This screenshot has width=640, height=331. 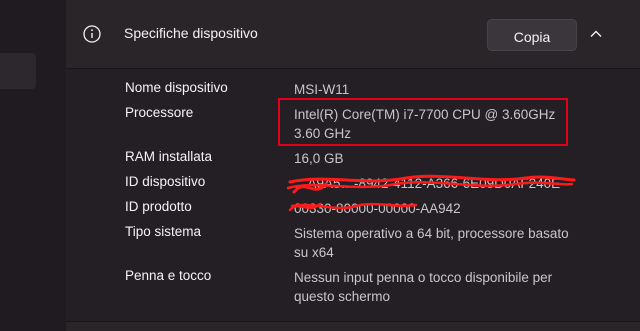 I want to click on copy-button: Copia, so click(x=532, y=35).